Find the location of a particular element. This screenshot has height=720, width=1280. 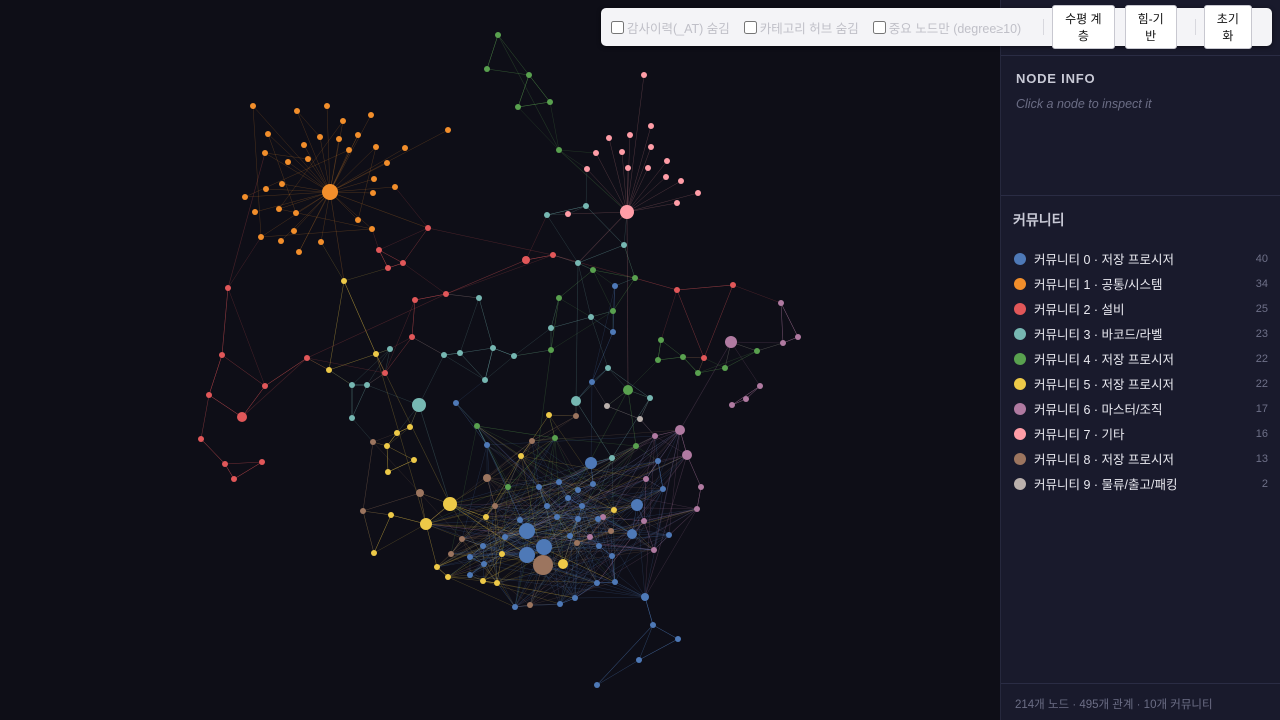

community-item-2: 커뮤니티 2 · 설비 25 is located at coordinates (1141, 308).